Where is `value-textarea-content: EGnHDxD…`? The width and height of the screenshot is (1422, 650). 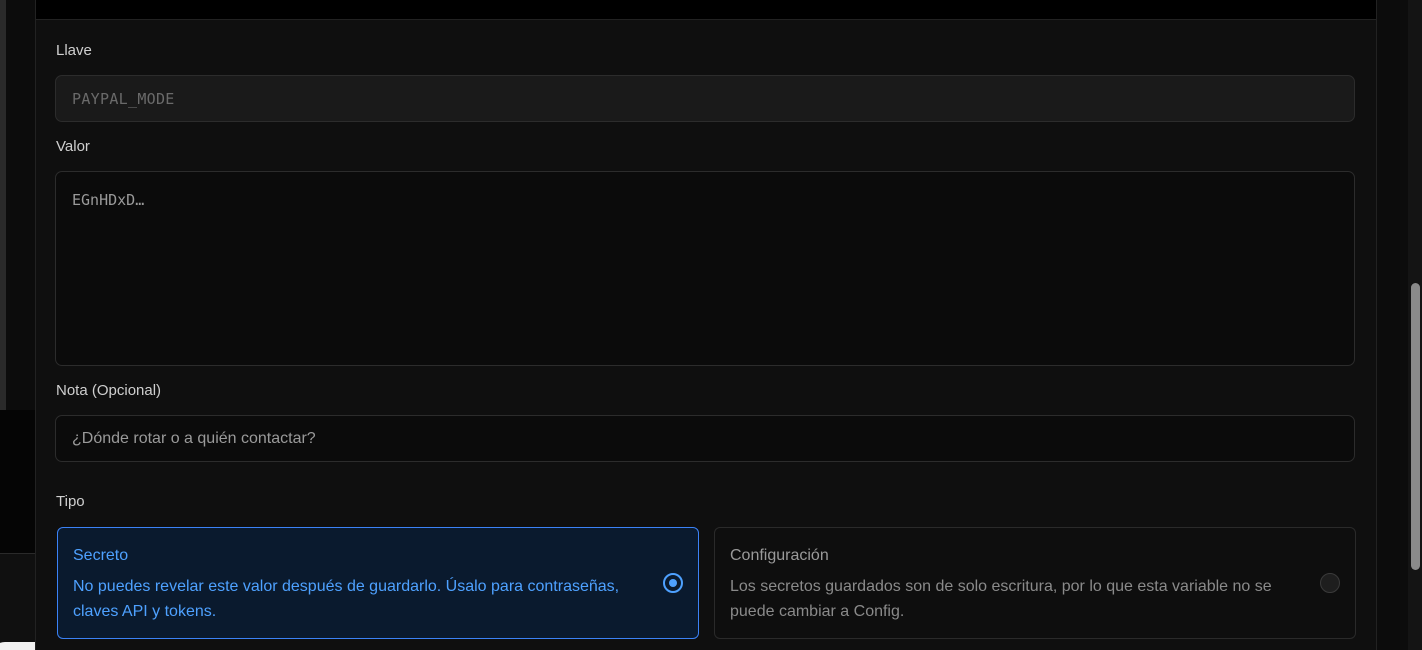 value-textarea-content: EGnHDxD… is located at coordinates (108, 200).